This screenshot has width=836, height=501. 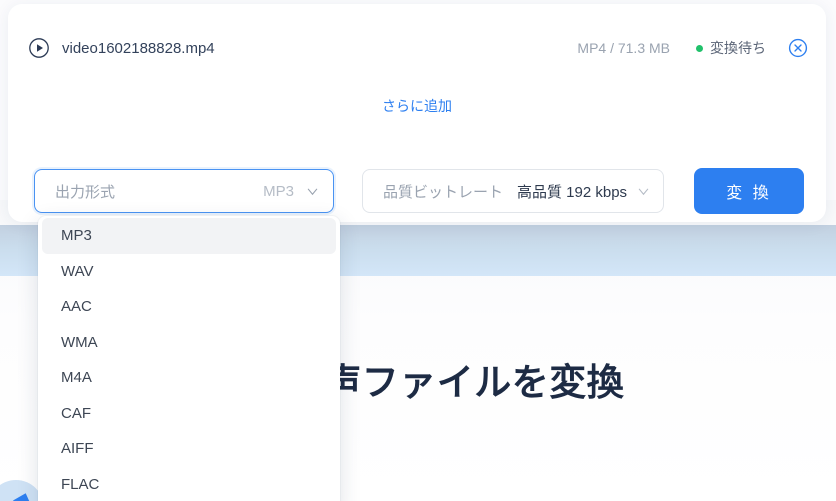 What do you see at coordinates (184, 191) in the screenshot?
I see `output-format-select: 出力形式 MP3` at bounding box center [184, 191].